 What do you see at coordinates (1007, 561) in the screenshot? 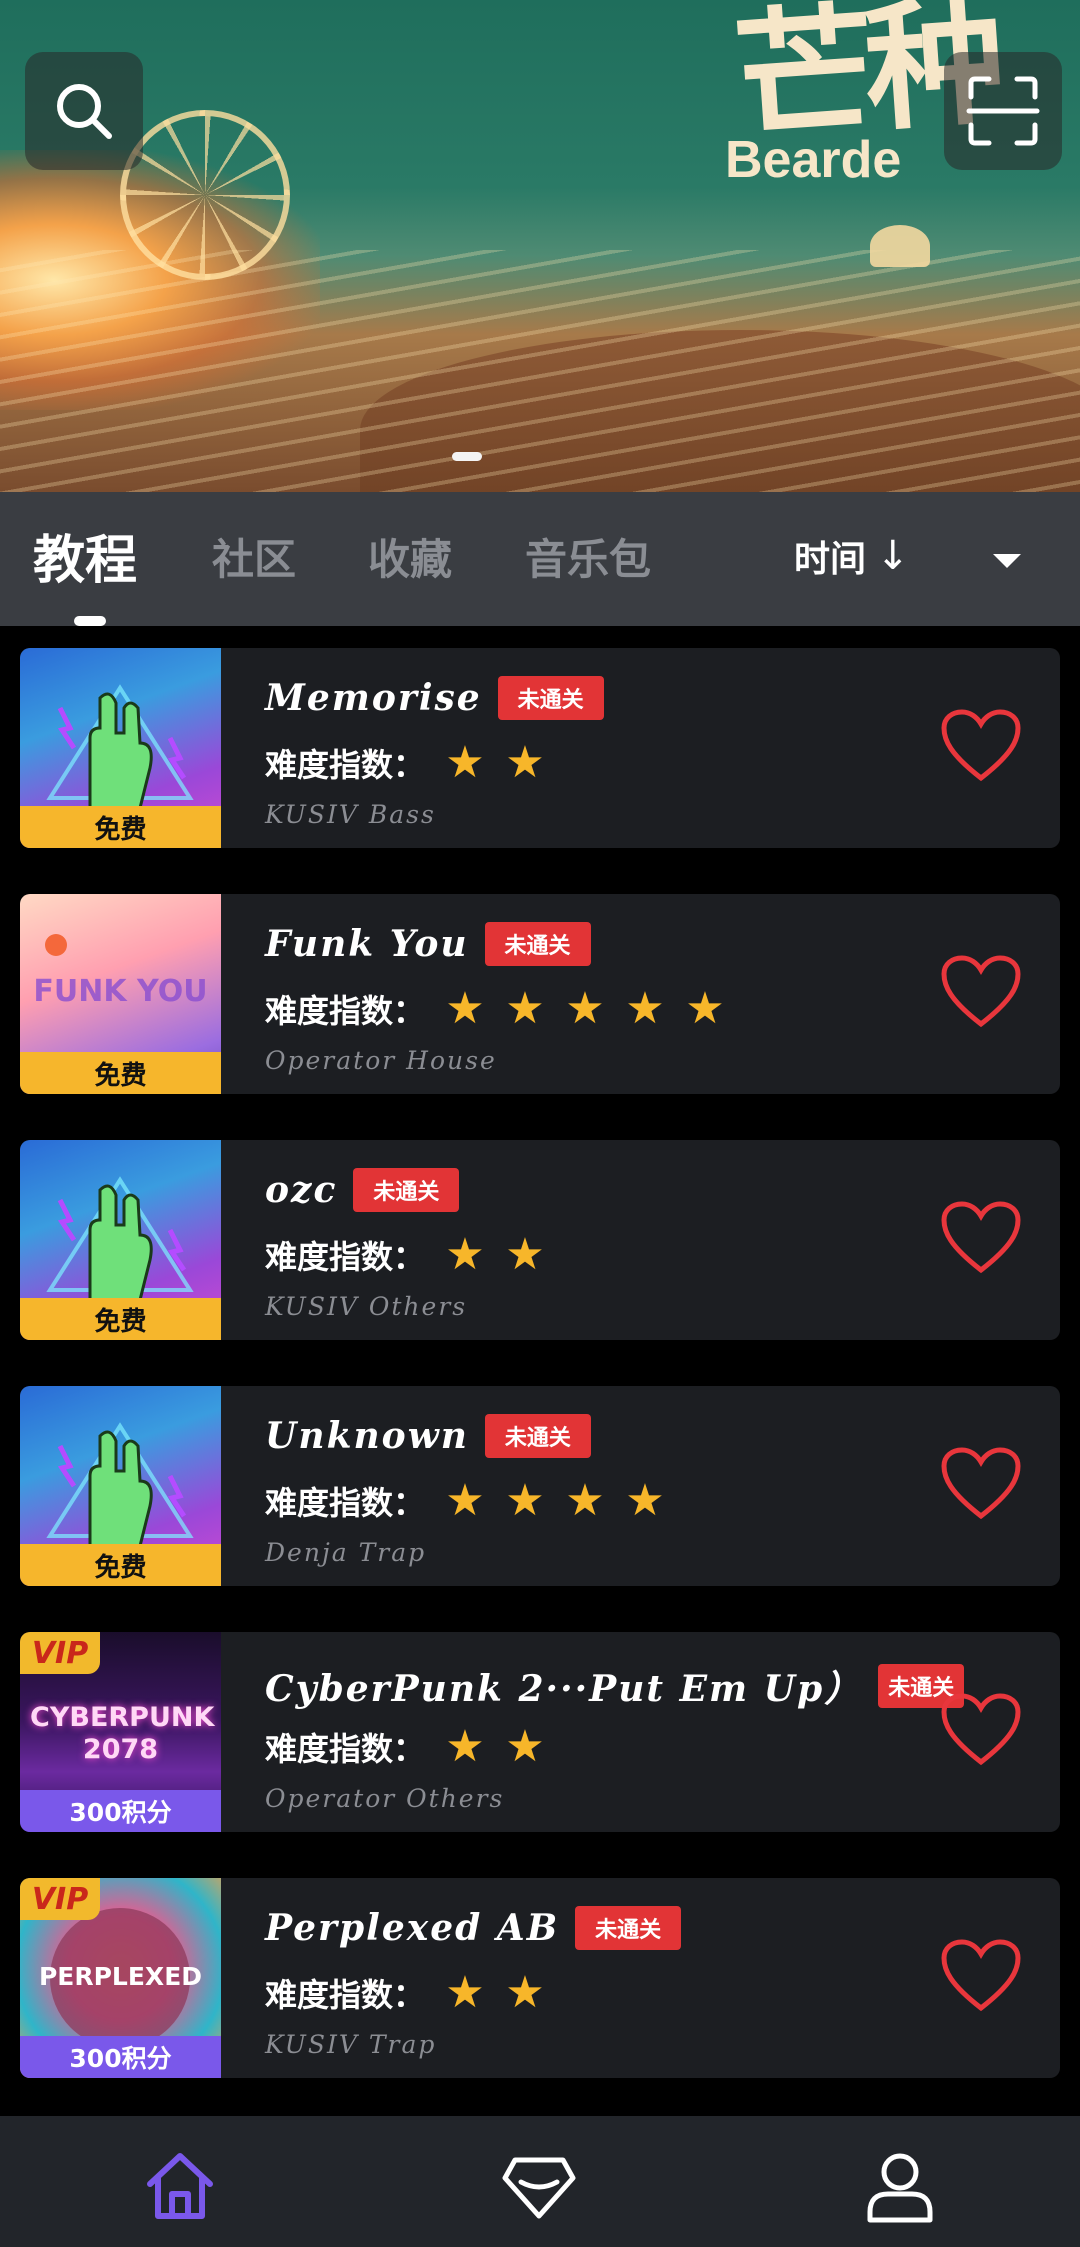
I see `dropdown-caret-icon` at bounding box center [1007, 561].